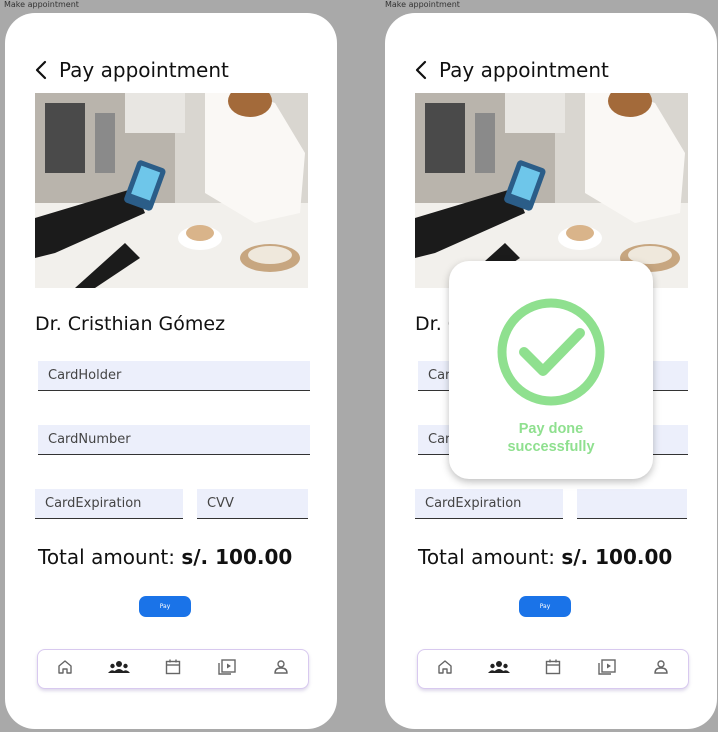 The width and height of the screenshot is (718, 732). What do you see at coordinates (551, 354) in the screenshot?
I see `check-circle-icon` at bounding box center [551, 354].